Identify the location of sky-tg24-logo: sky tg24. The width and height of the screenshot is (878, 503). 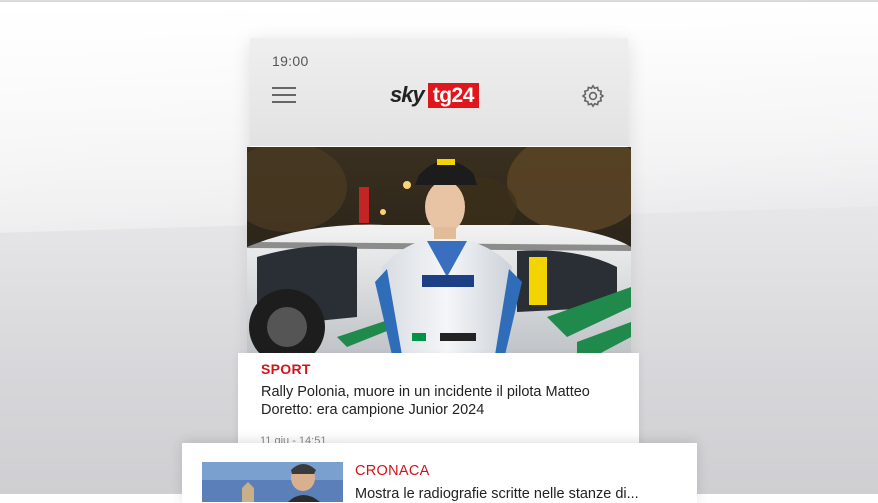
(434, 95).